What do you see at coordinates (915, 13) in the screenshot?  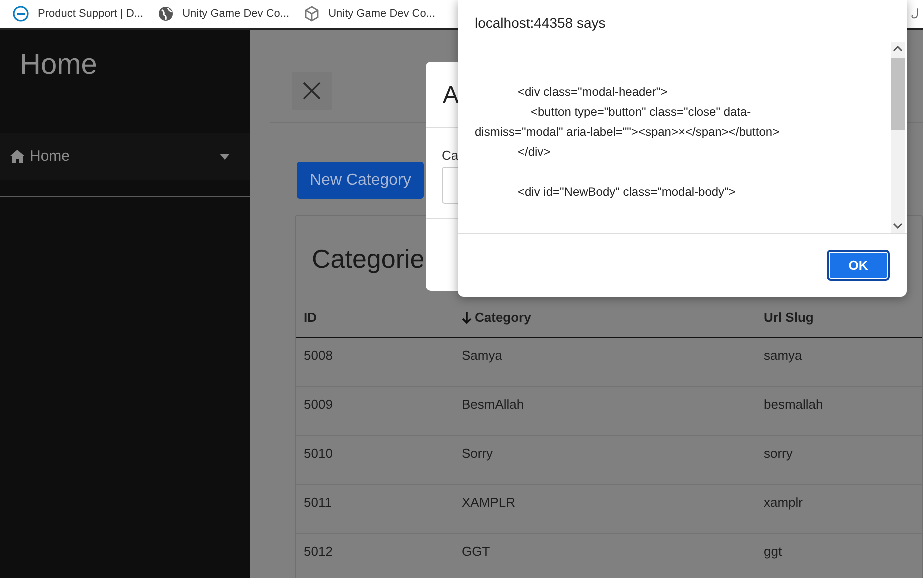 I see `bookmark-link: ل` at bounding box center [915, 13].